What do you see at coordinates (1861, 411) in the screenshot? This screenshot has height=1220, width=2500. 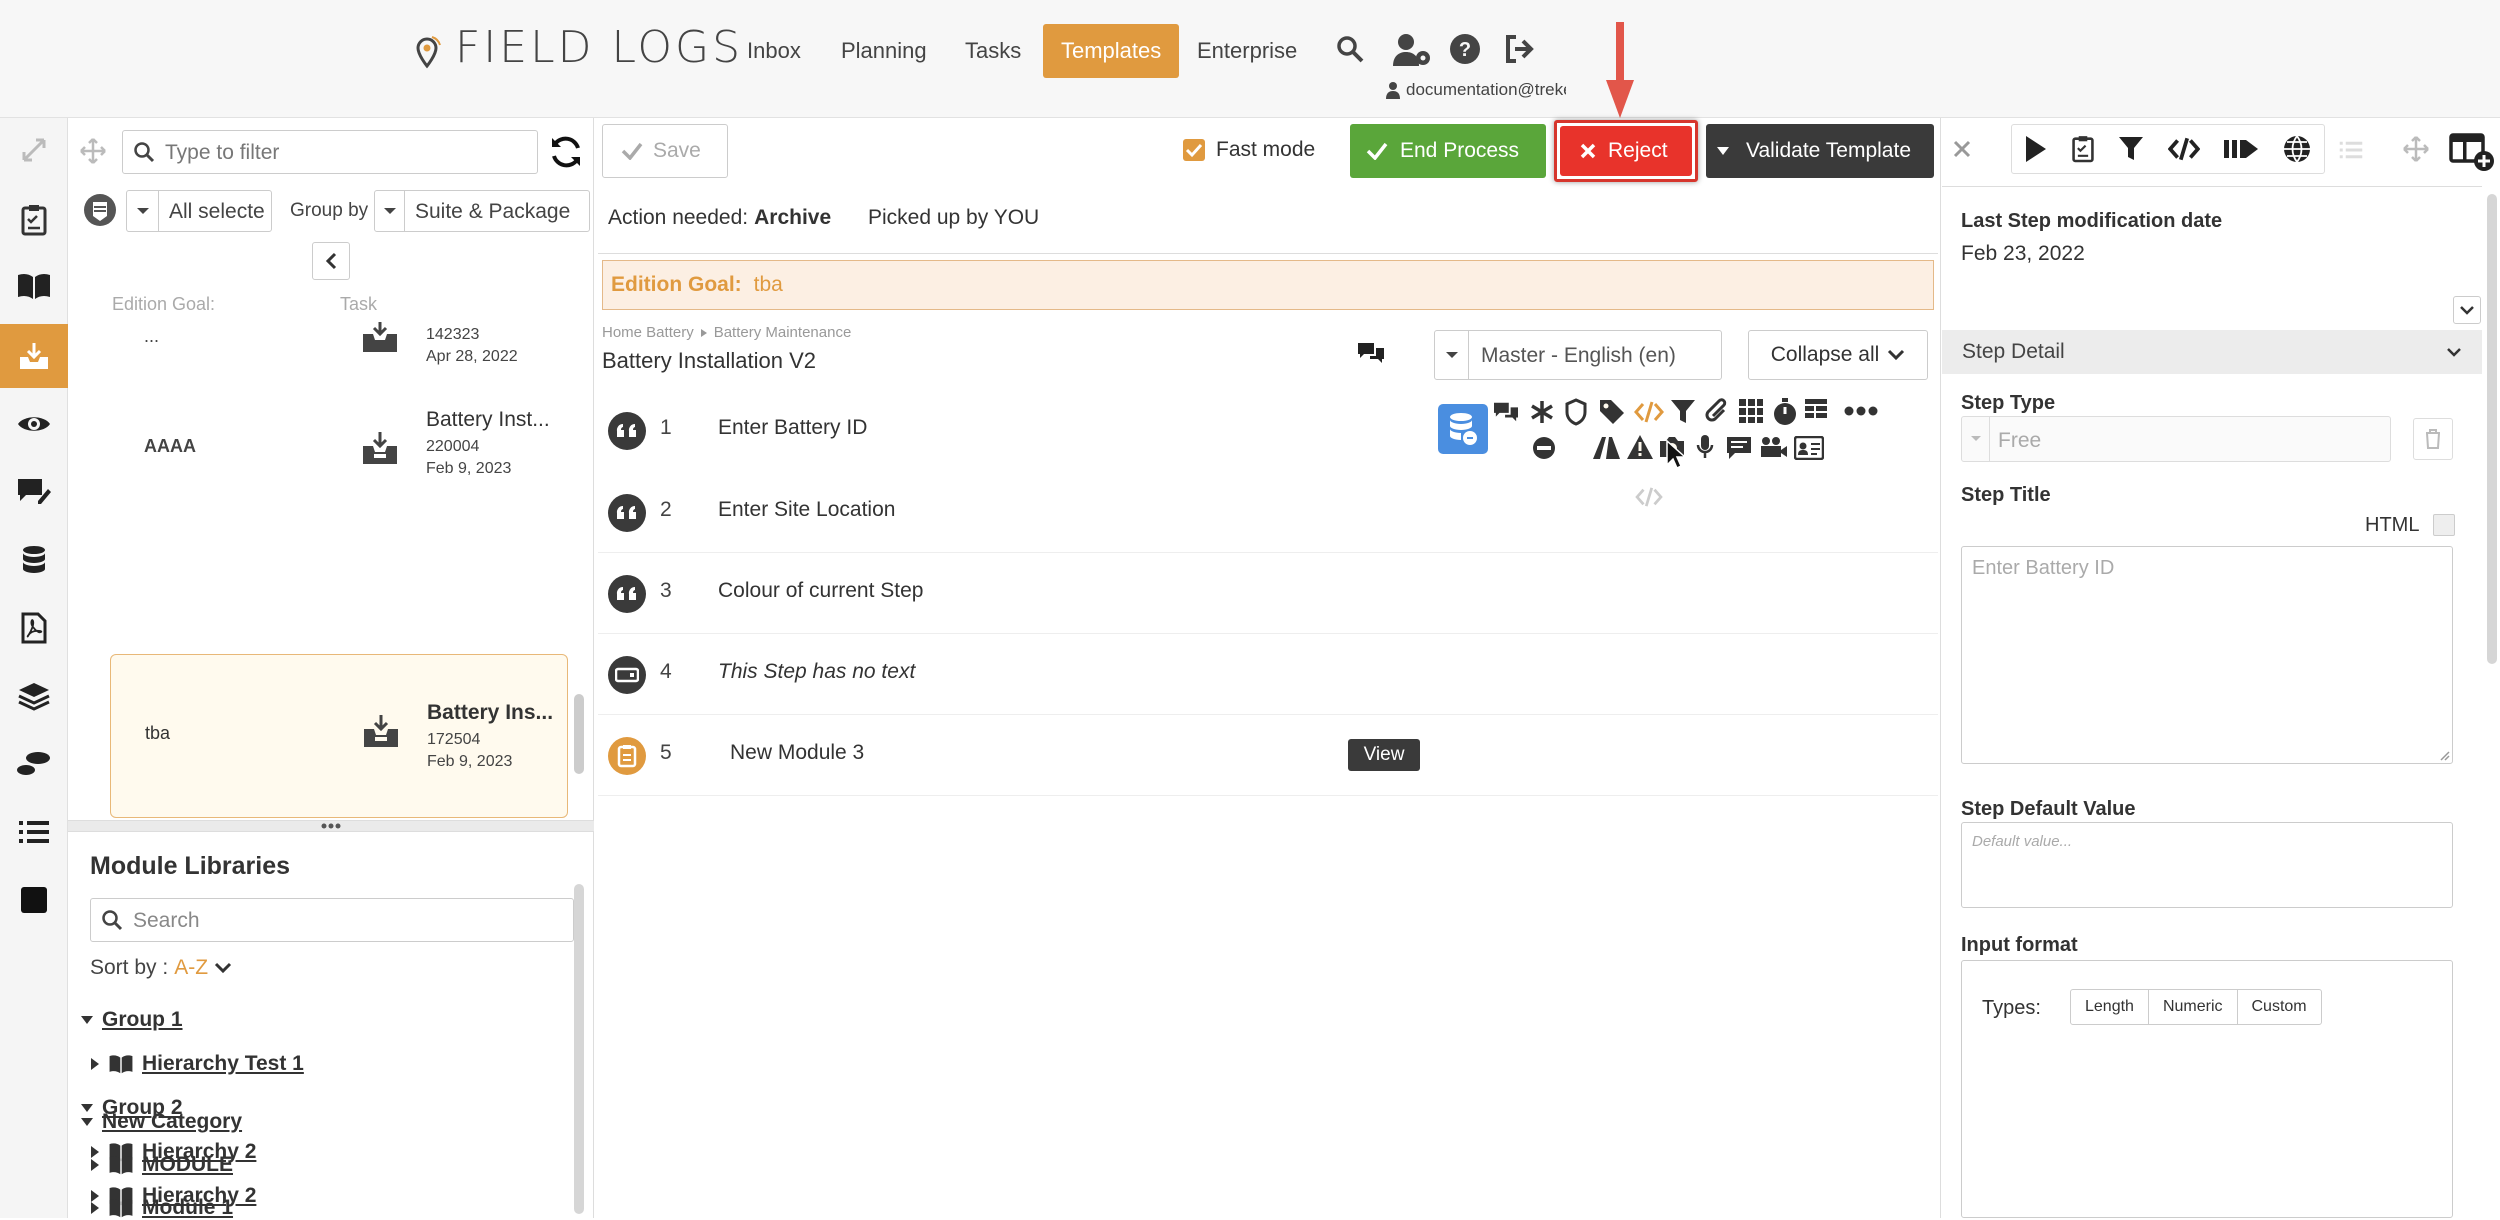 I see `more-icon` at bounding box center [1861, 411].